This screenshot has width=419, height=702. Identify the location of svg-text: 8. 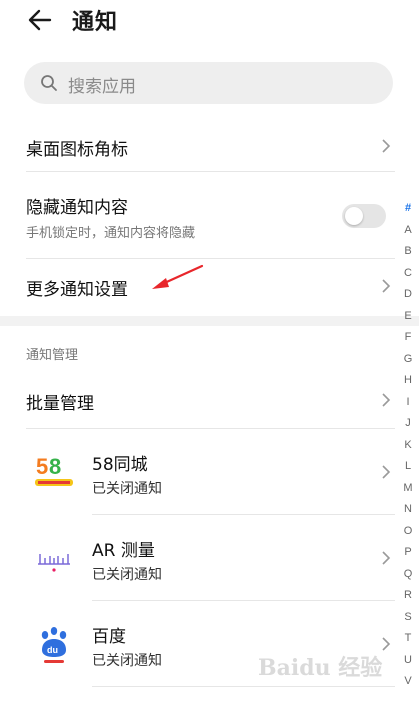
(55, 466).